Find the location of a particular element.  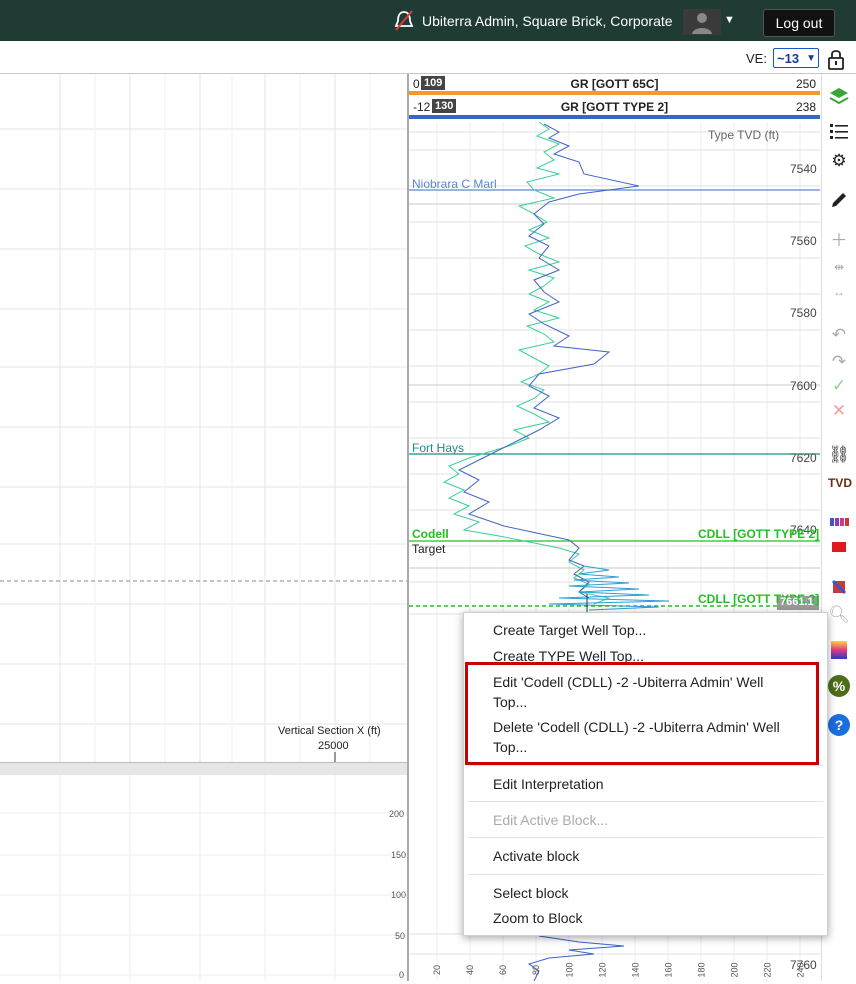

axis-tick: 240 is located at coordinates (800, 970).